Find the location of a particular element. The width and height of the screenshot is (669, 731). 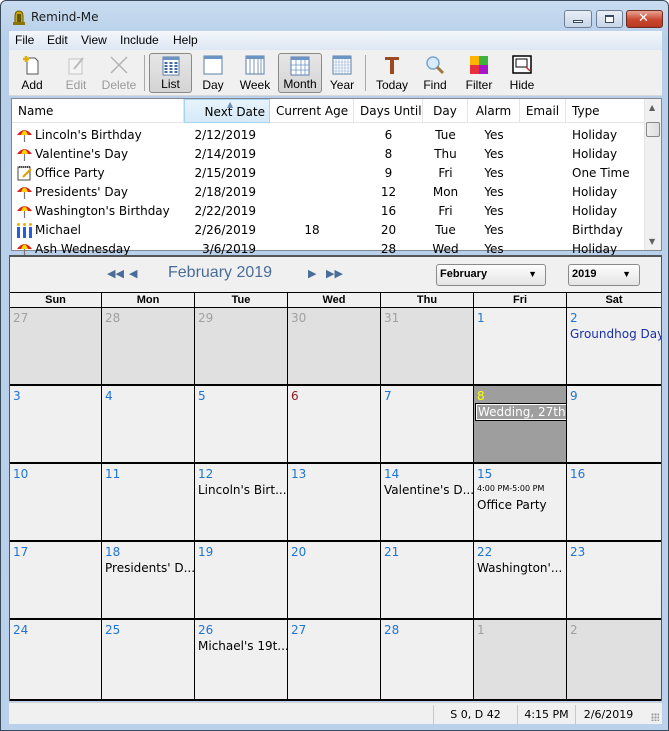

close-button: ✕ is located at coordinates (644, 19).